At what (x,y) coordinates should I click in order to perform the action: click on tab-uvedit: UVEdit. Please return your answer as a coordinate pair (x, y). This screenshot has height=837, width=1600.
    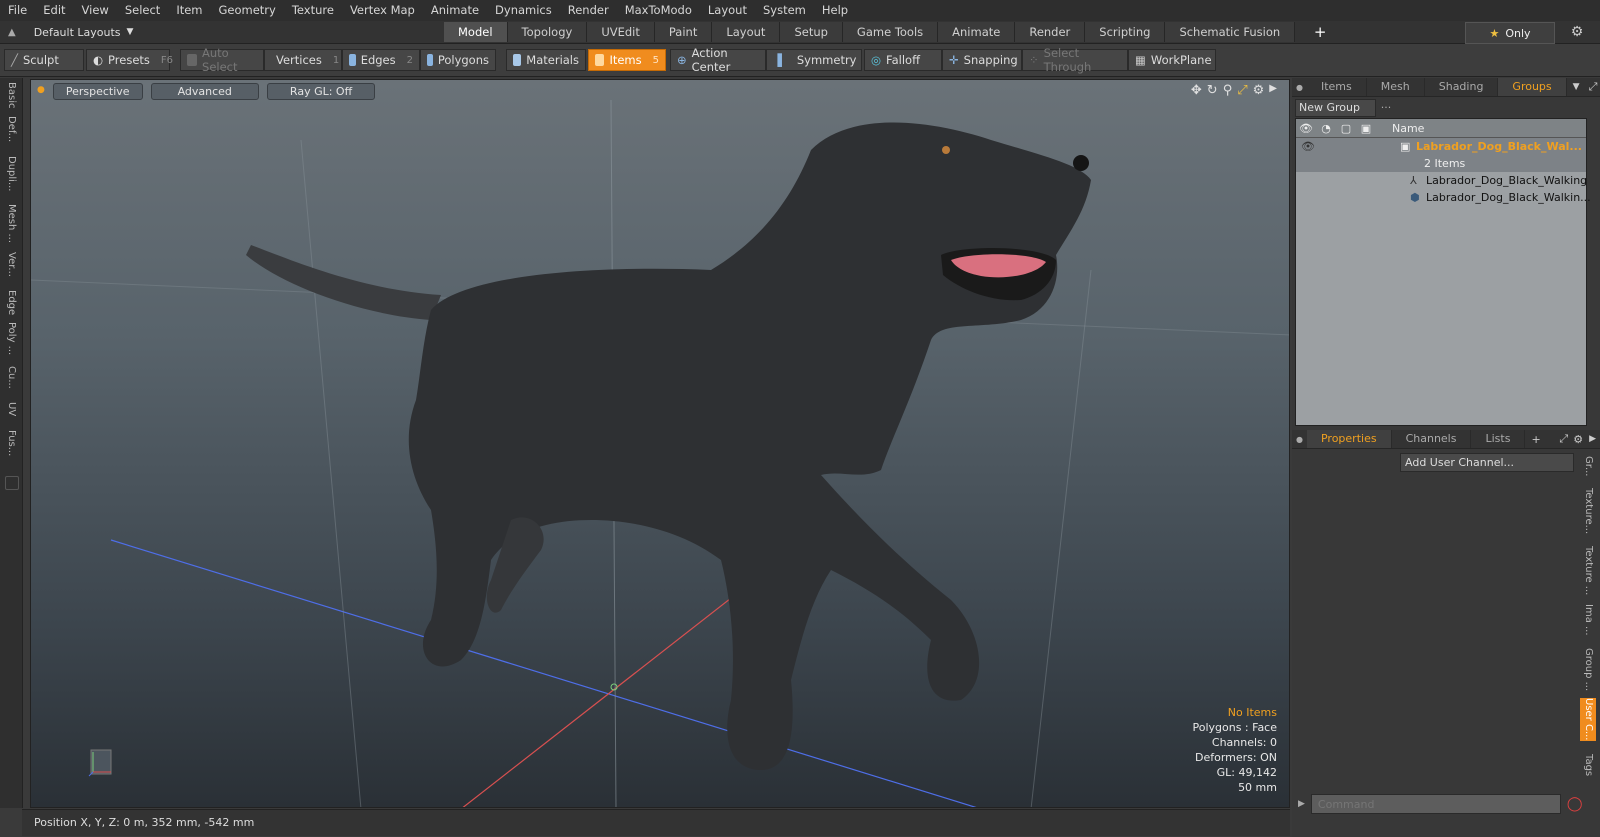
    Looking at the image, I should click on (621, 32).